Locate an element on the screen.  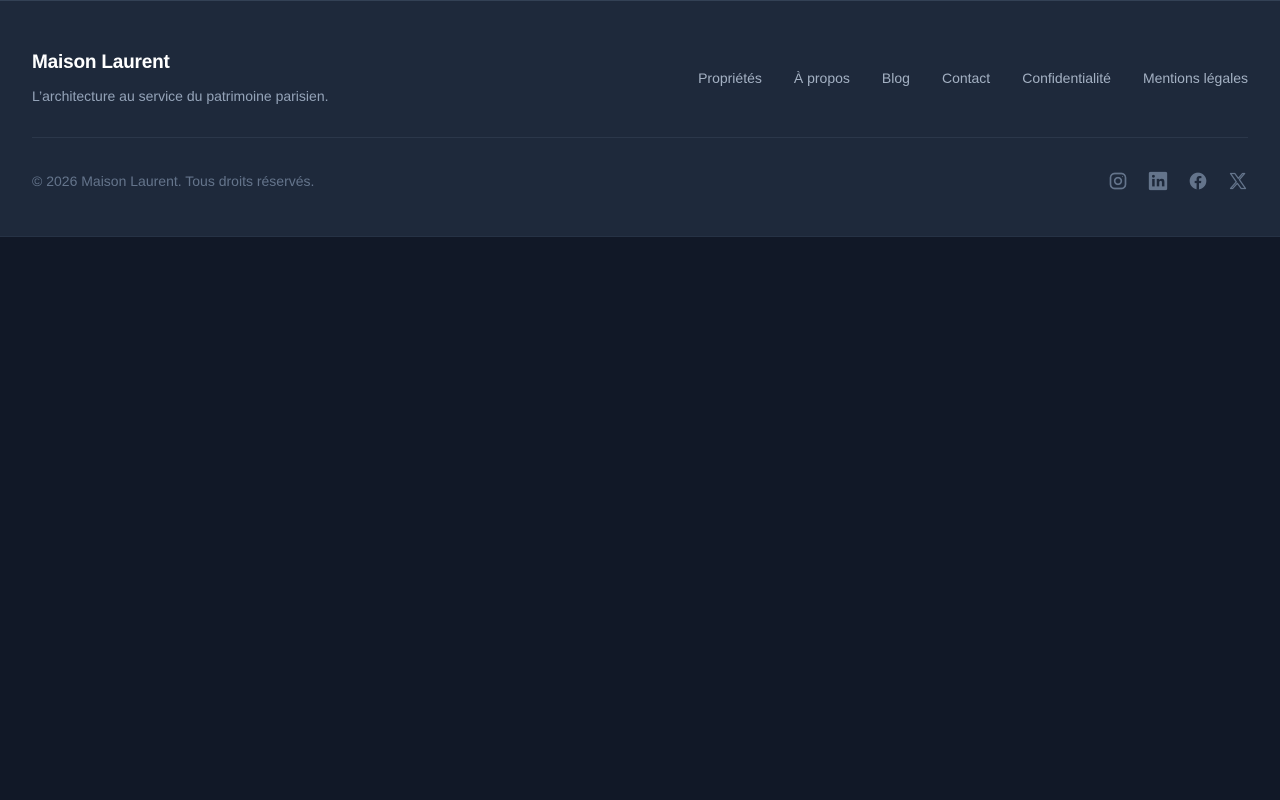
facebook-icon is located at coordinates (1198, 181).